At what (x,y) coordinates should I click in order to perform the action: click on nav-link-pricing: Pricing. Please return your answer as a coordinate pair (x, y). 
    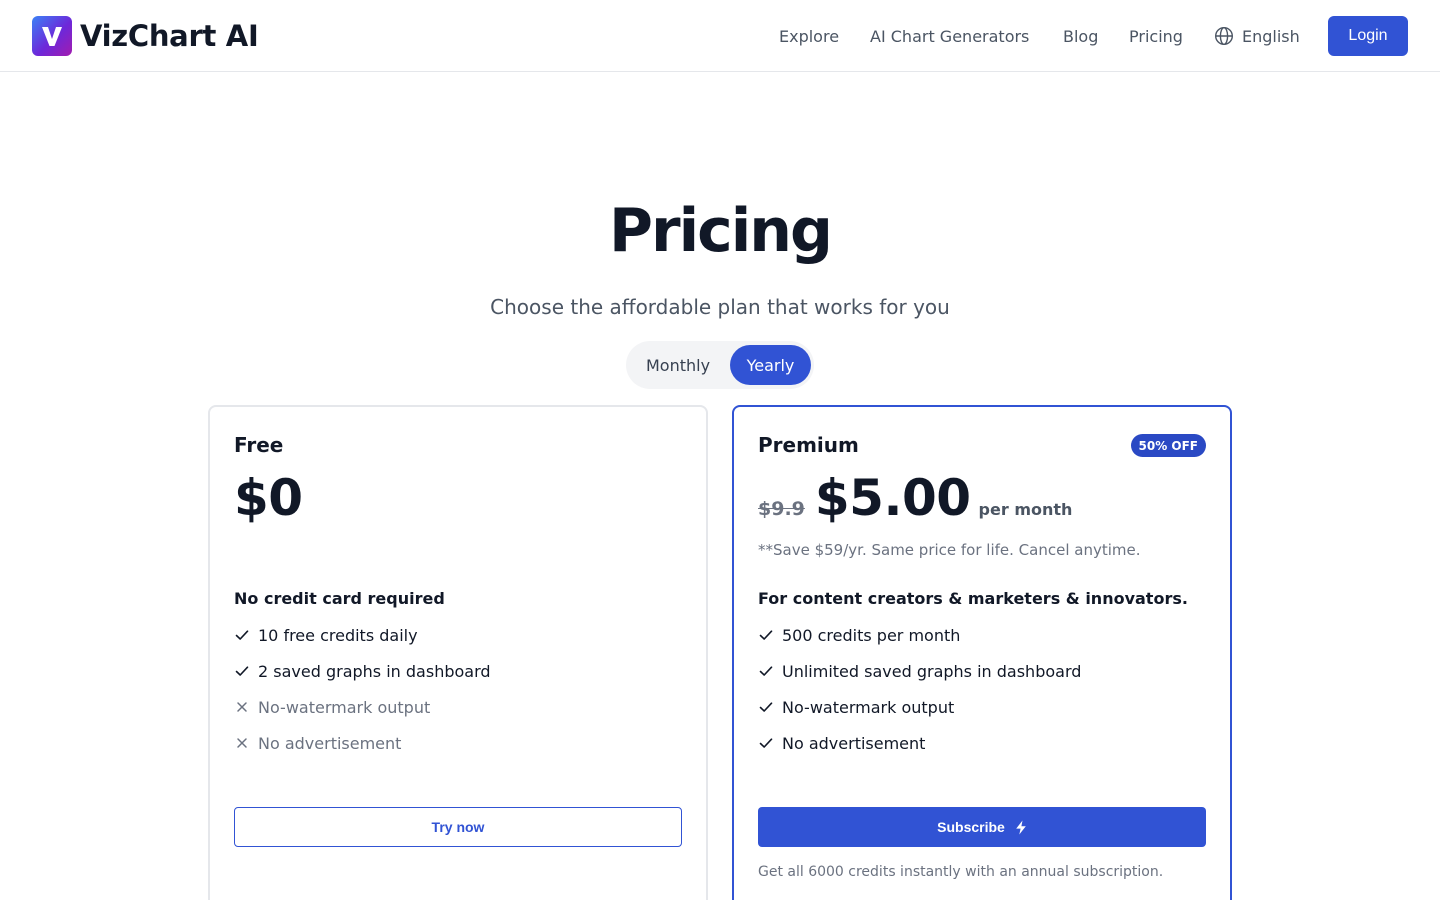
    Looking at the image, I should click on (1156, 36).